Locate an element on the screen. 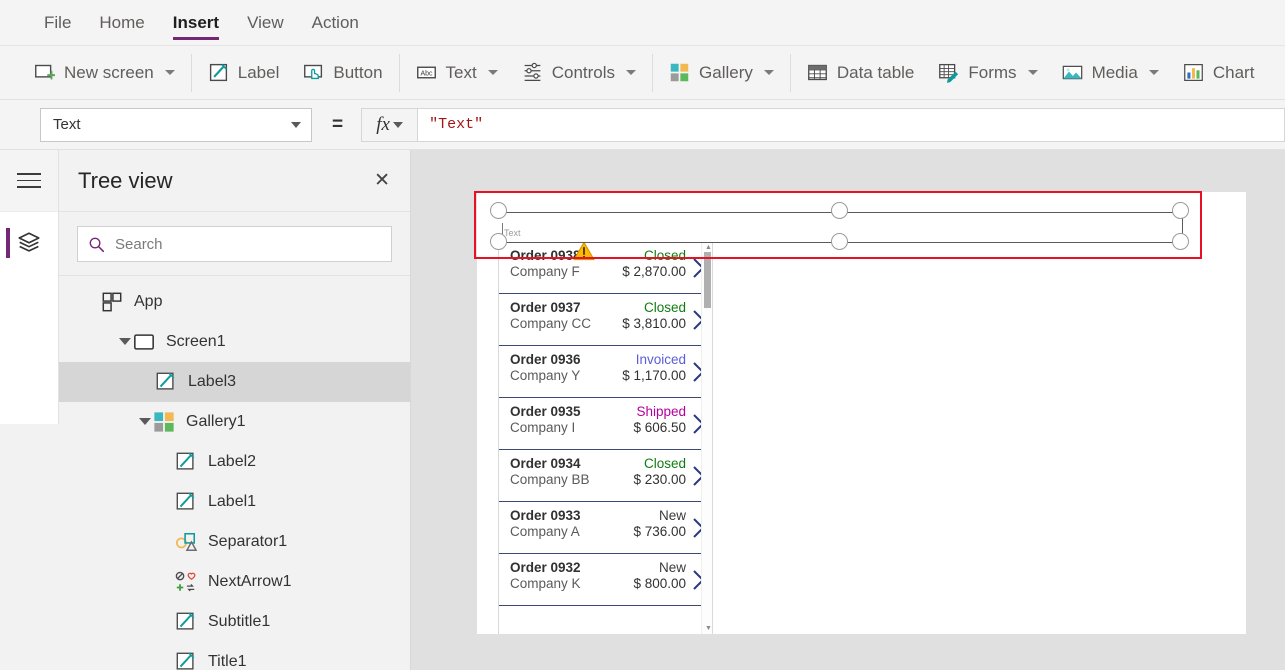  next-arrow-icons-icon is located at coordinates (185, 581).